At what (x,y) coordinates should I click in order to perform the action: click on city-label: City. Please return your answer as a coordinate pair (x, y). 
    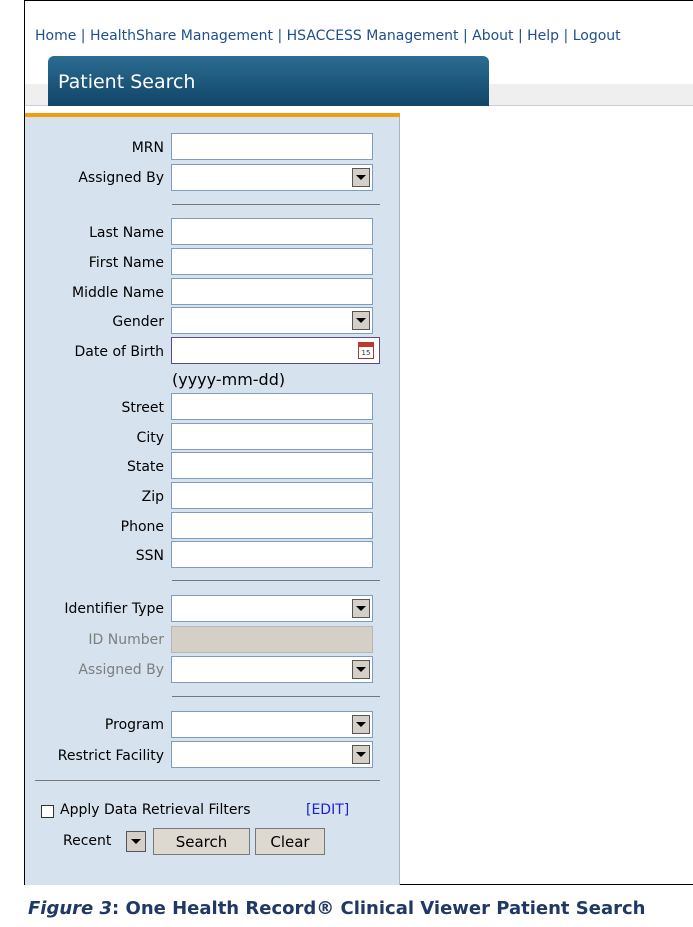
    Looking at the image, I should click on (150, 438).